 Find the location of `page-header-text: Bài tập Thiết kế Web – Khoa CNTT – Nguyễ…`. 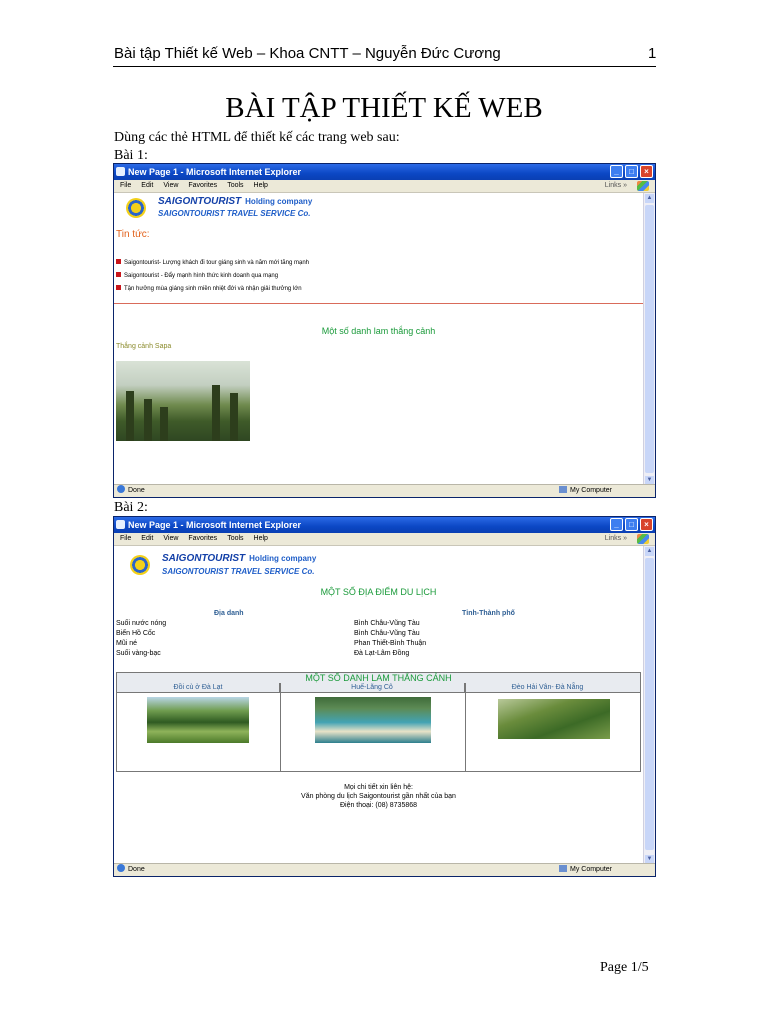

page-header-text: Bài tập Thiết kế Web – Khoa CNTT – Nguyễ… is located at coordinates (307, 53).